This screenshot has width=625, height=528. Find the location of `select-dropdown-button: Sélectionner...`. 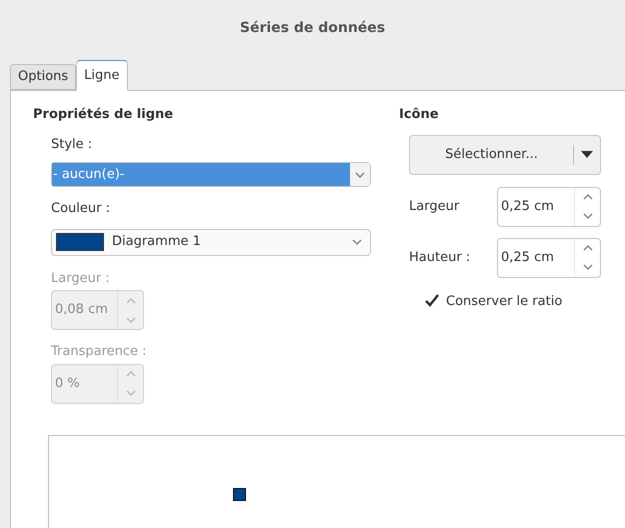

select-dropdown-button: Sélectionner... is located at coordinates (505, 154).